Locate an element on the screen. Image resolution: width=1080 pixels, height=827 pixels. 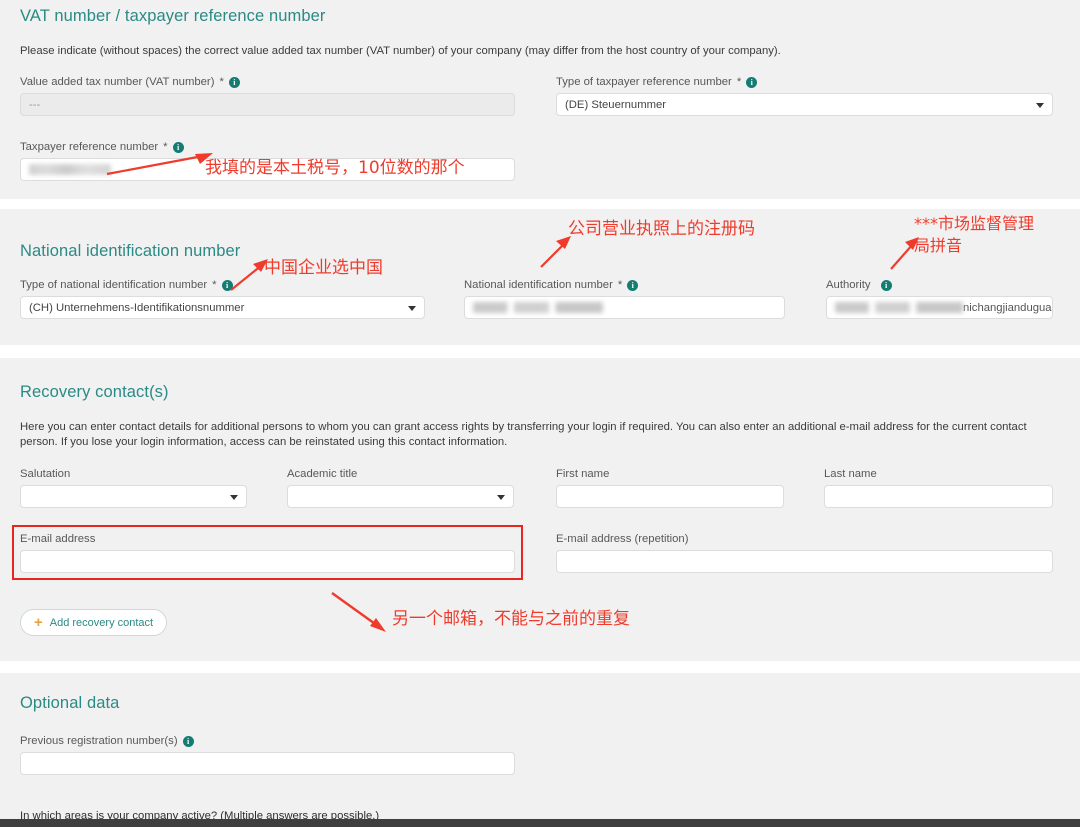
section-title-optional-data: Optional data is located at coordinates (70, 703).